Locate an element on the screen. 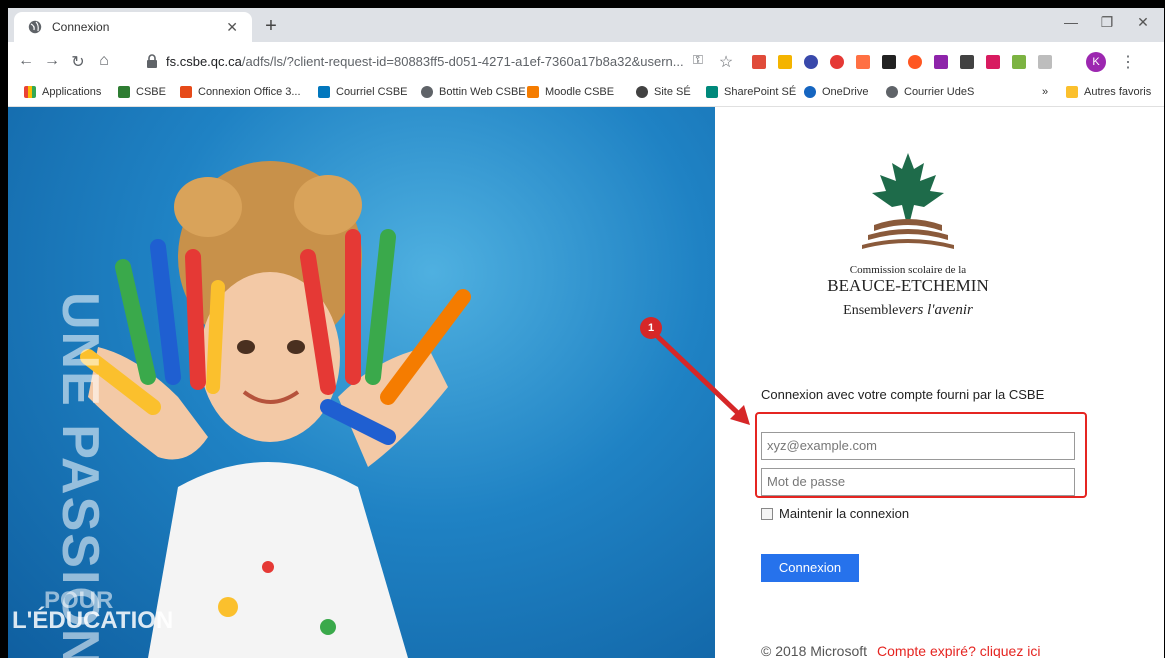 Image resolution: width=1165 pixels, height=658 pixels. bookmark-item: Moodle CSBE is located at coordinates (570, 92).